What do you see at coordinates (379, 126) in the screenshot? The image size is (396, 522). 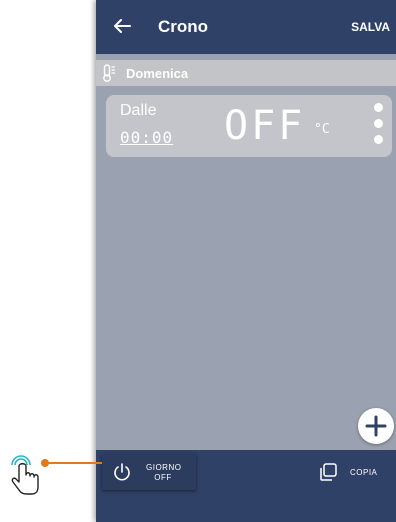 I see `more-vertical-icon` at bounding box center [379, 126].